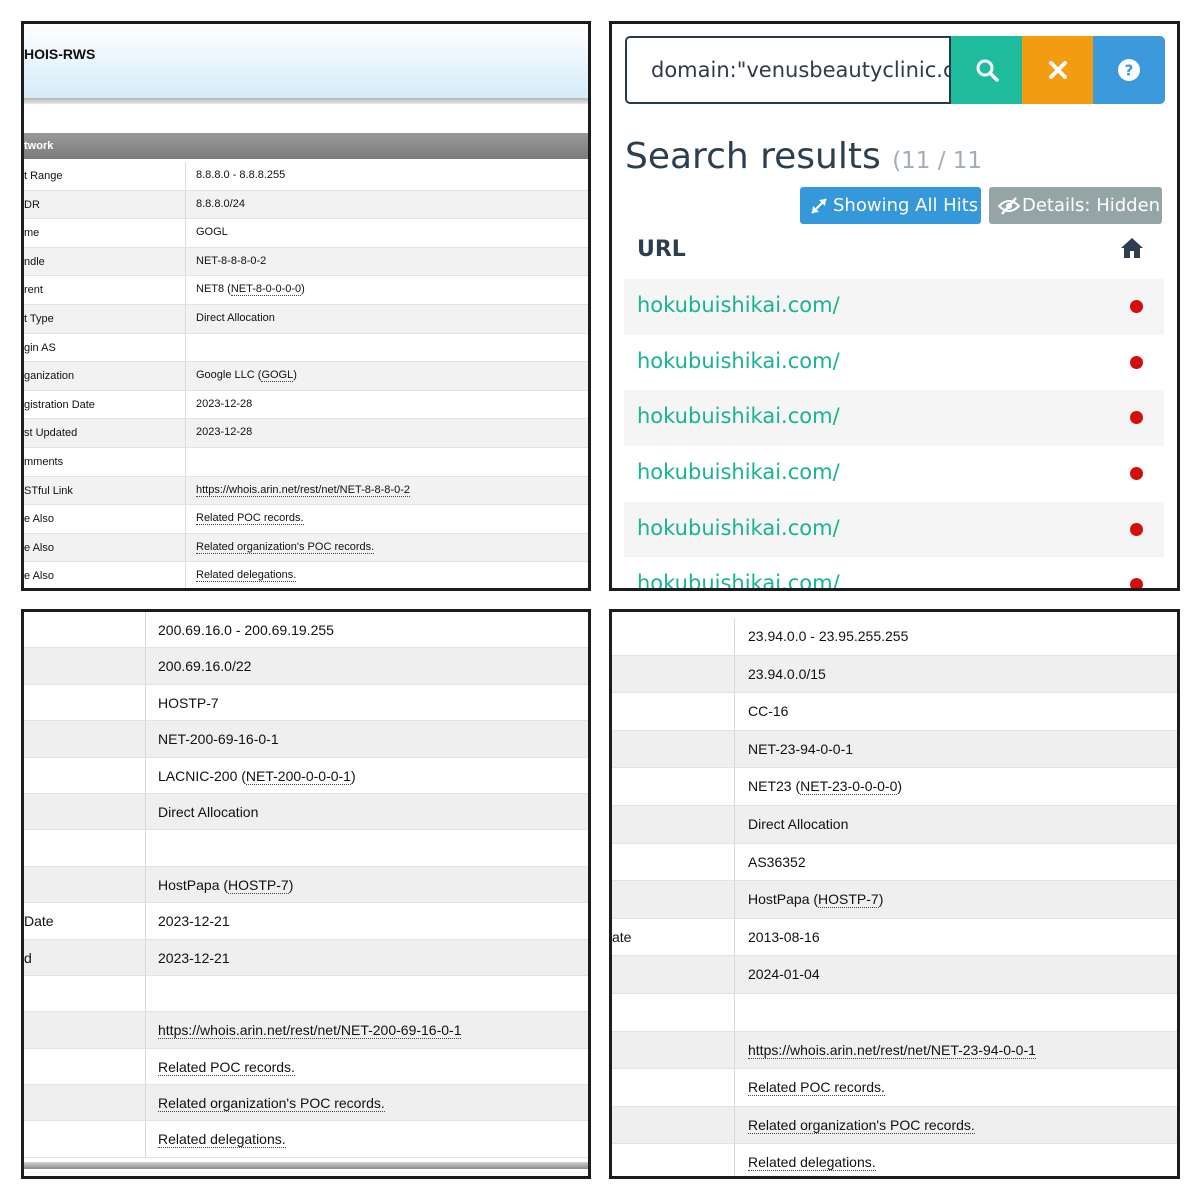 This screenshot has width=1200, height=1200. I want to click on field-label: ndle, so click(105, 261).